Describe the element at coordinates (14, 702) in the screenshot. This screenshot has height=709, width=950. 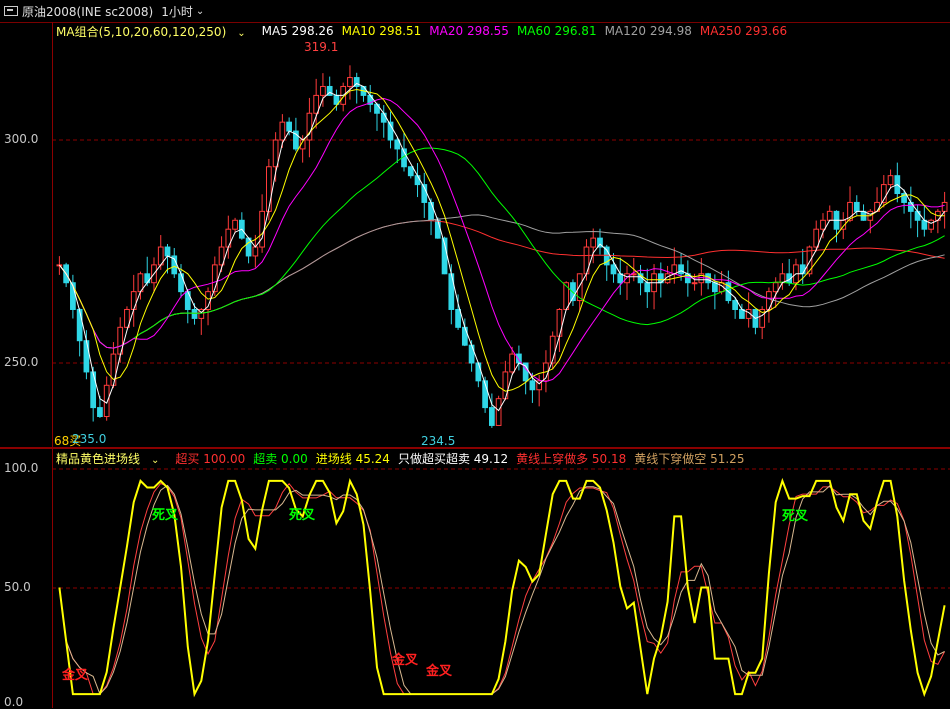
I see `indicator-tick-0: 0.0` at that location.